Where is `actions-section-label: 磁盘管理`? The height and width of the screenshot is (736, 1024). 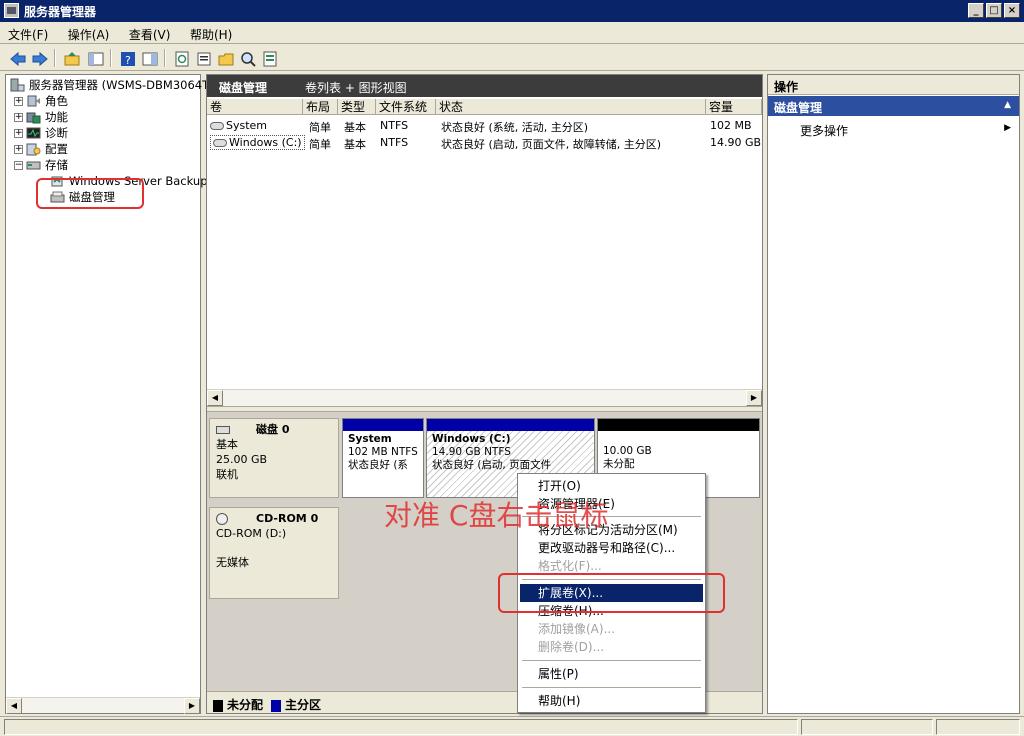
actions-section-label: 磁盘管理 is located at coordinates (798, 108).